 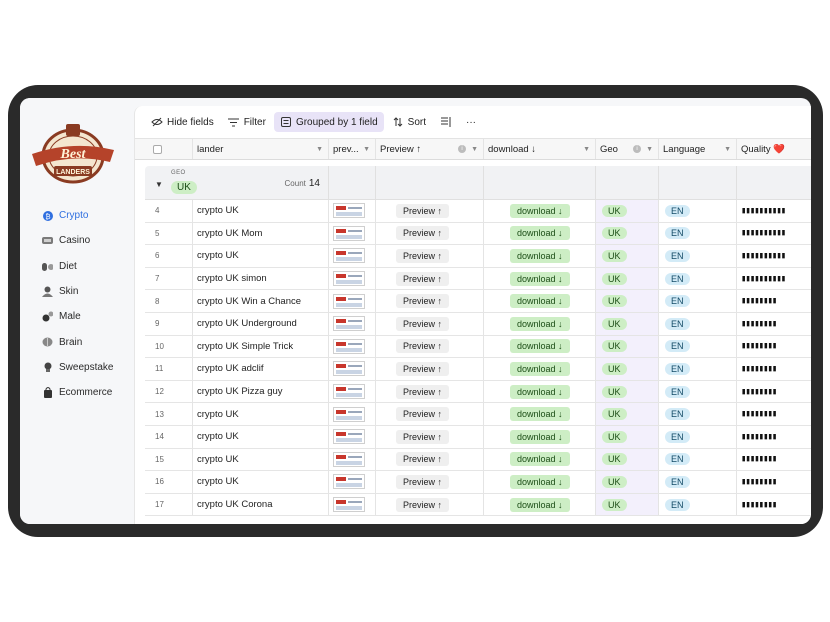 What do you see at coordinates (77, 215) in the screenshot?
I see `sidebar-item-crypto: ₿ Crypto` at bounding box center [77, 215].